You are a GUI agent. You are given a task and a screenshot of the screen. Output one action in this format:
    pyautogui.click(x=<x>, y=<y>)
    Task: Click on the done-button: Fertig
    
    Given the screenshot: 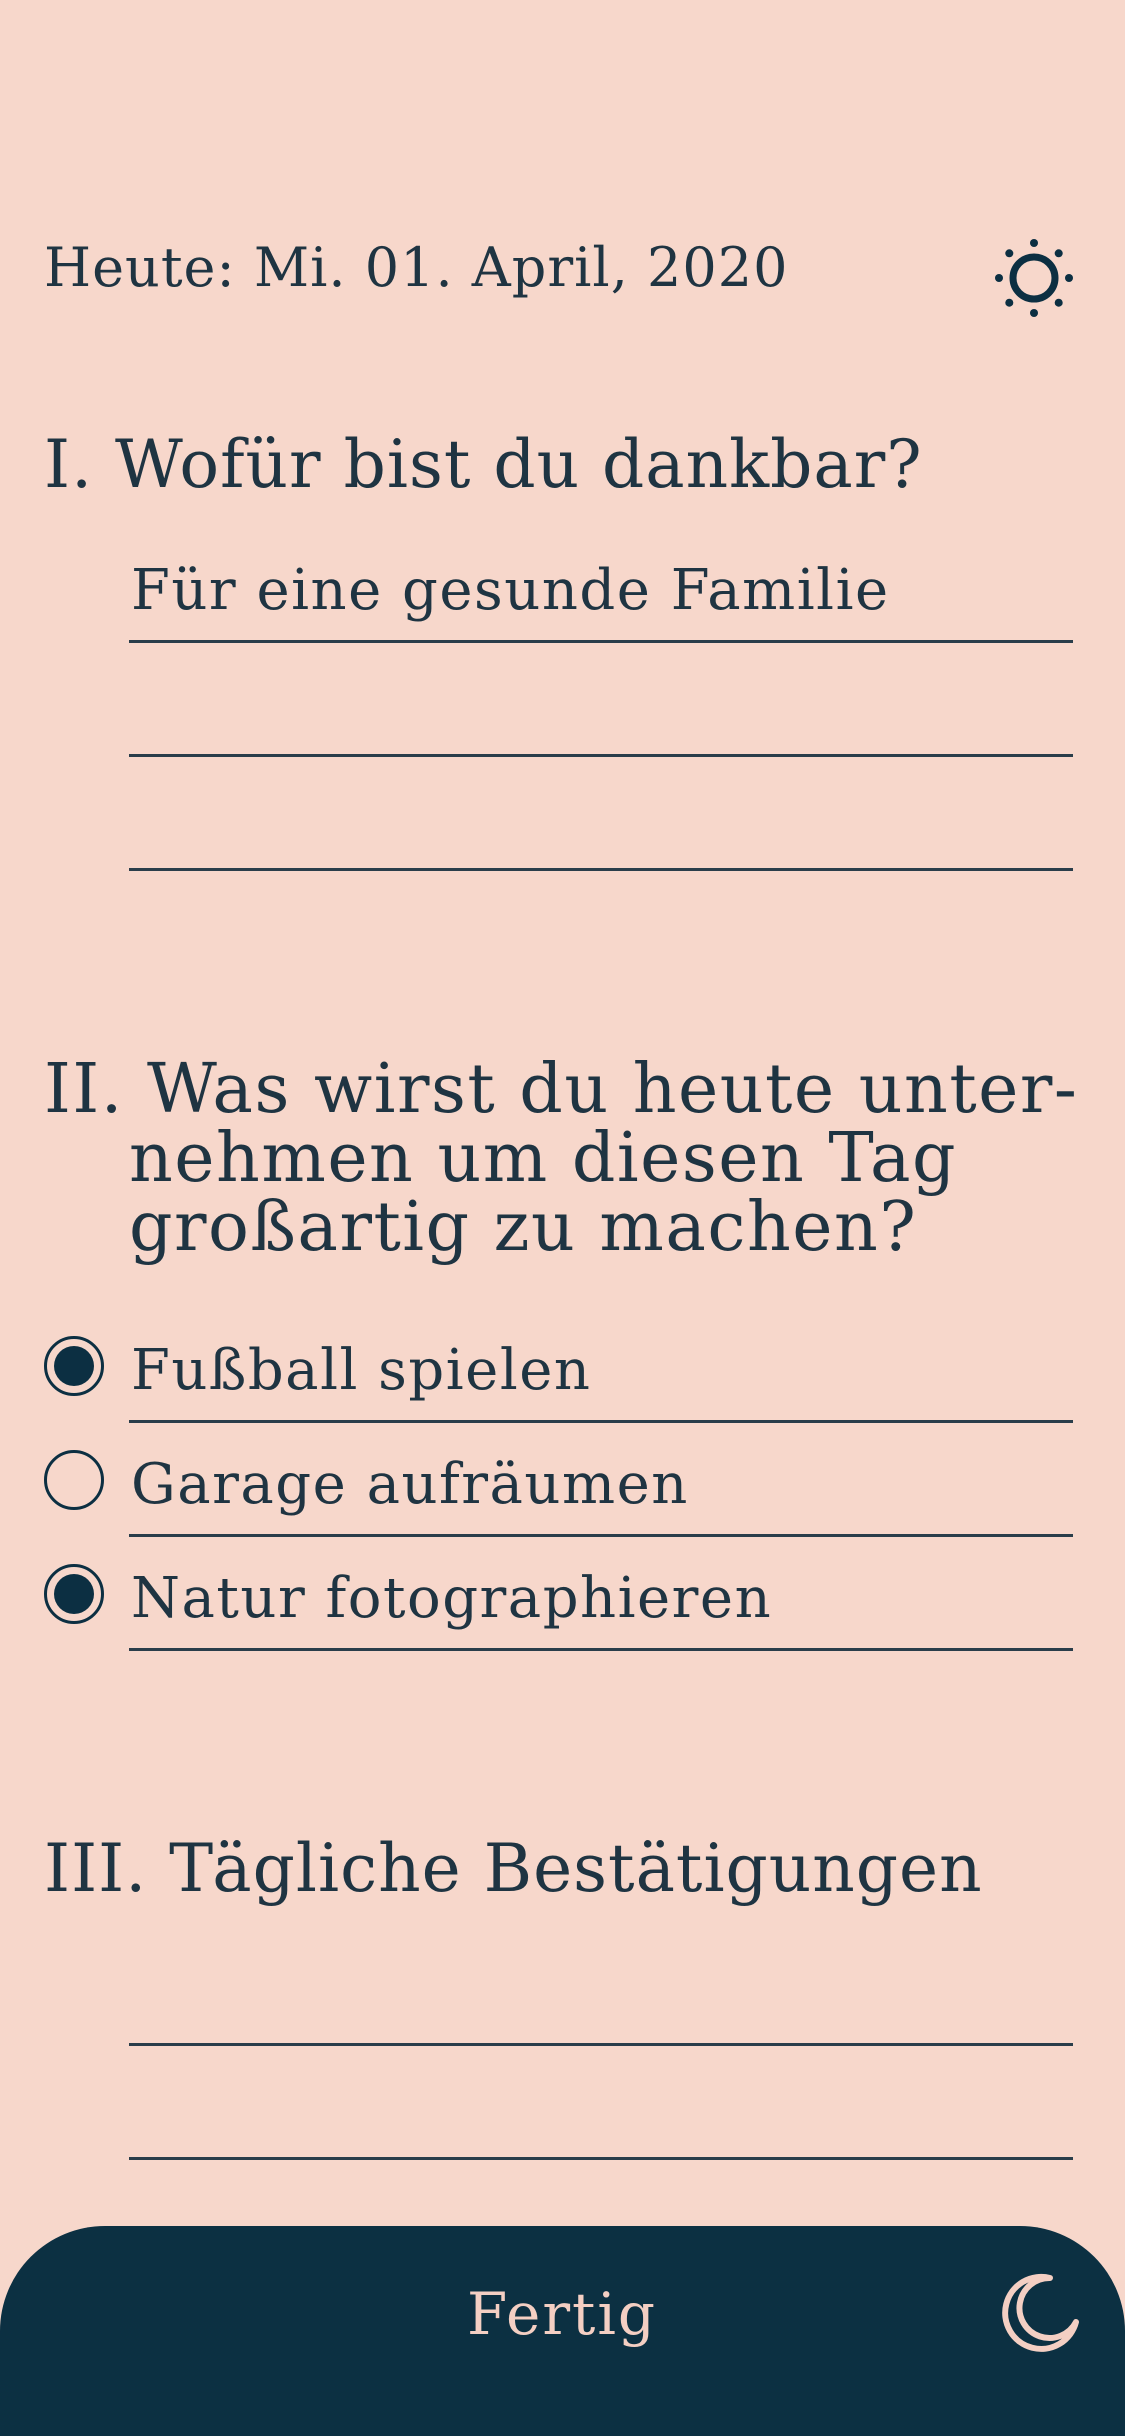 What is the action you would take?
    pyautogui.click(x=562, y=2314)
    